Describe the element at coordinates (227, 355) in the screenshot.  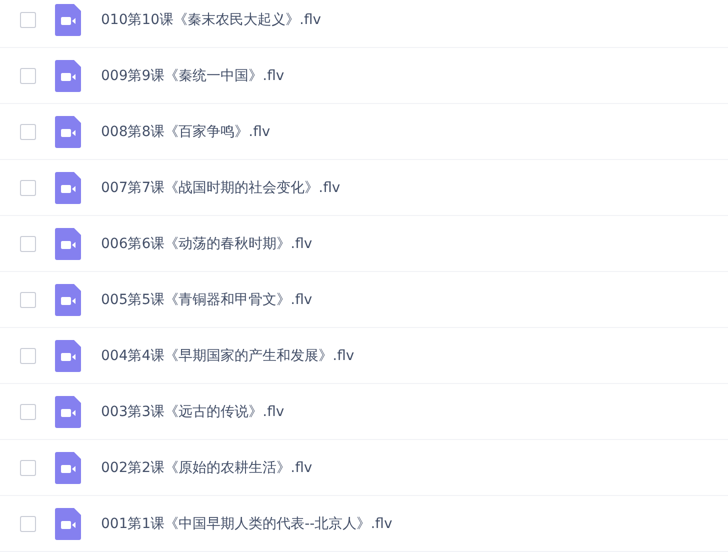
I see `file-name: 004第4课《早期国家的产生和发展》.flv` at that location.